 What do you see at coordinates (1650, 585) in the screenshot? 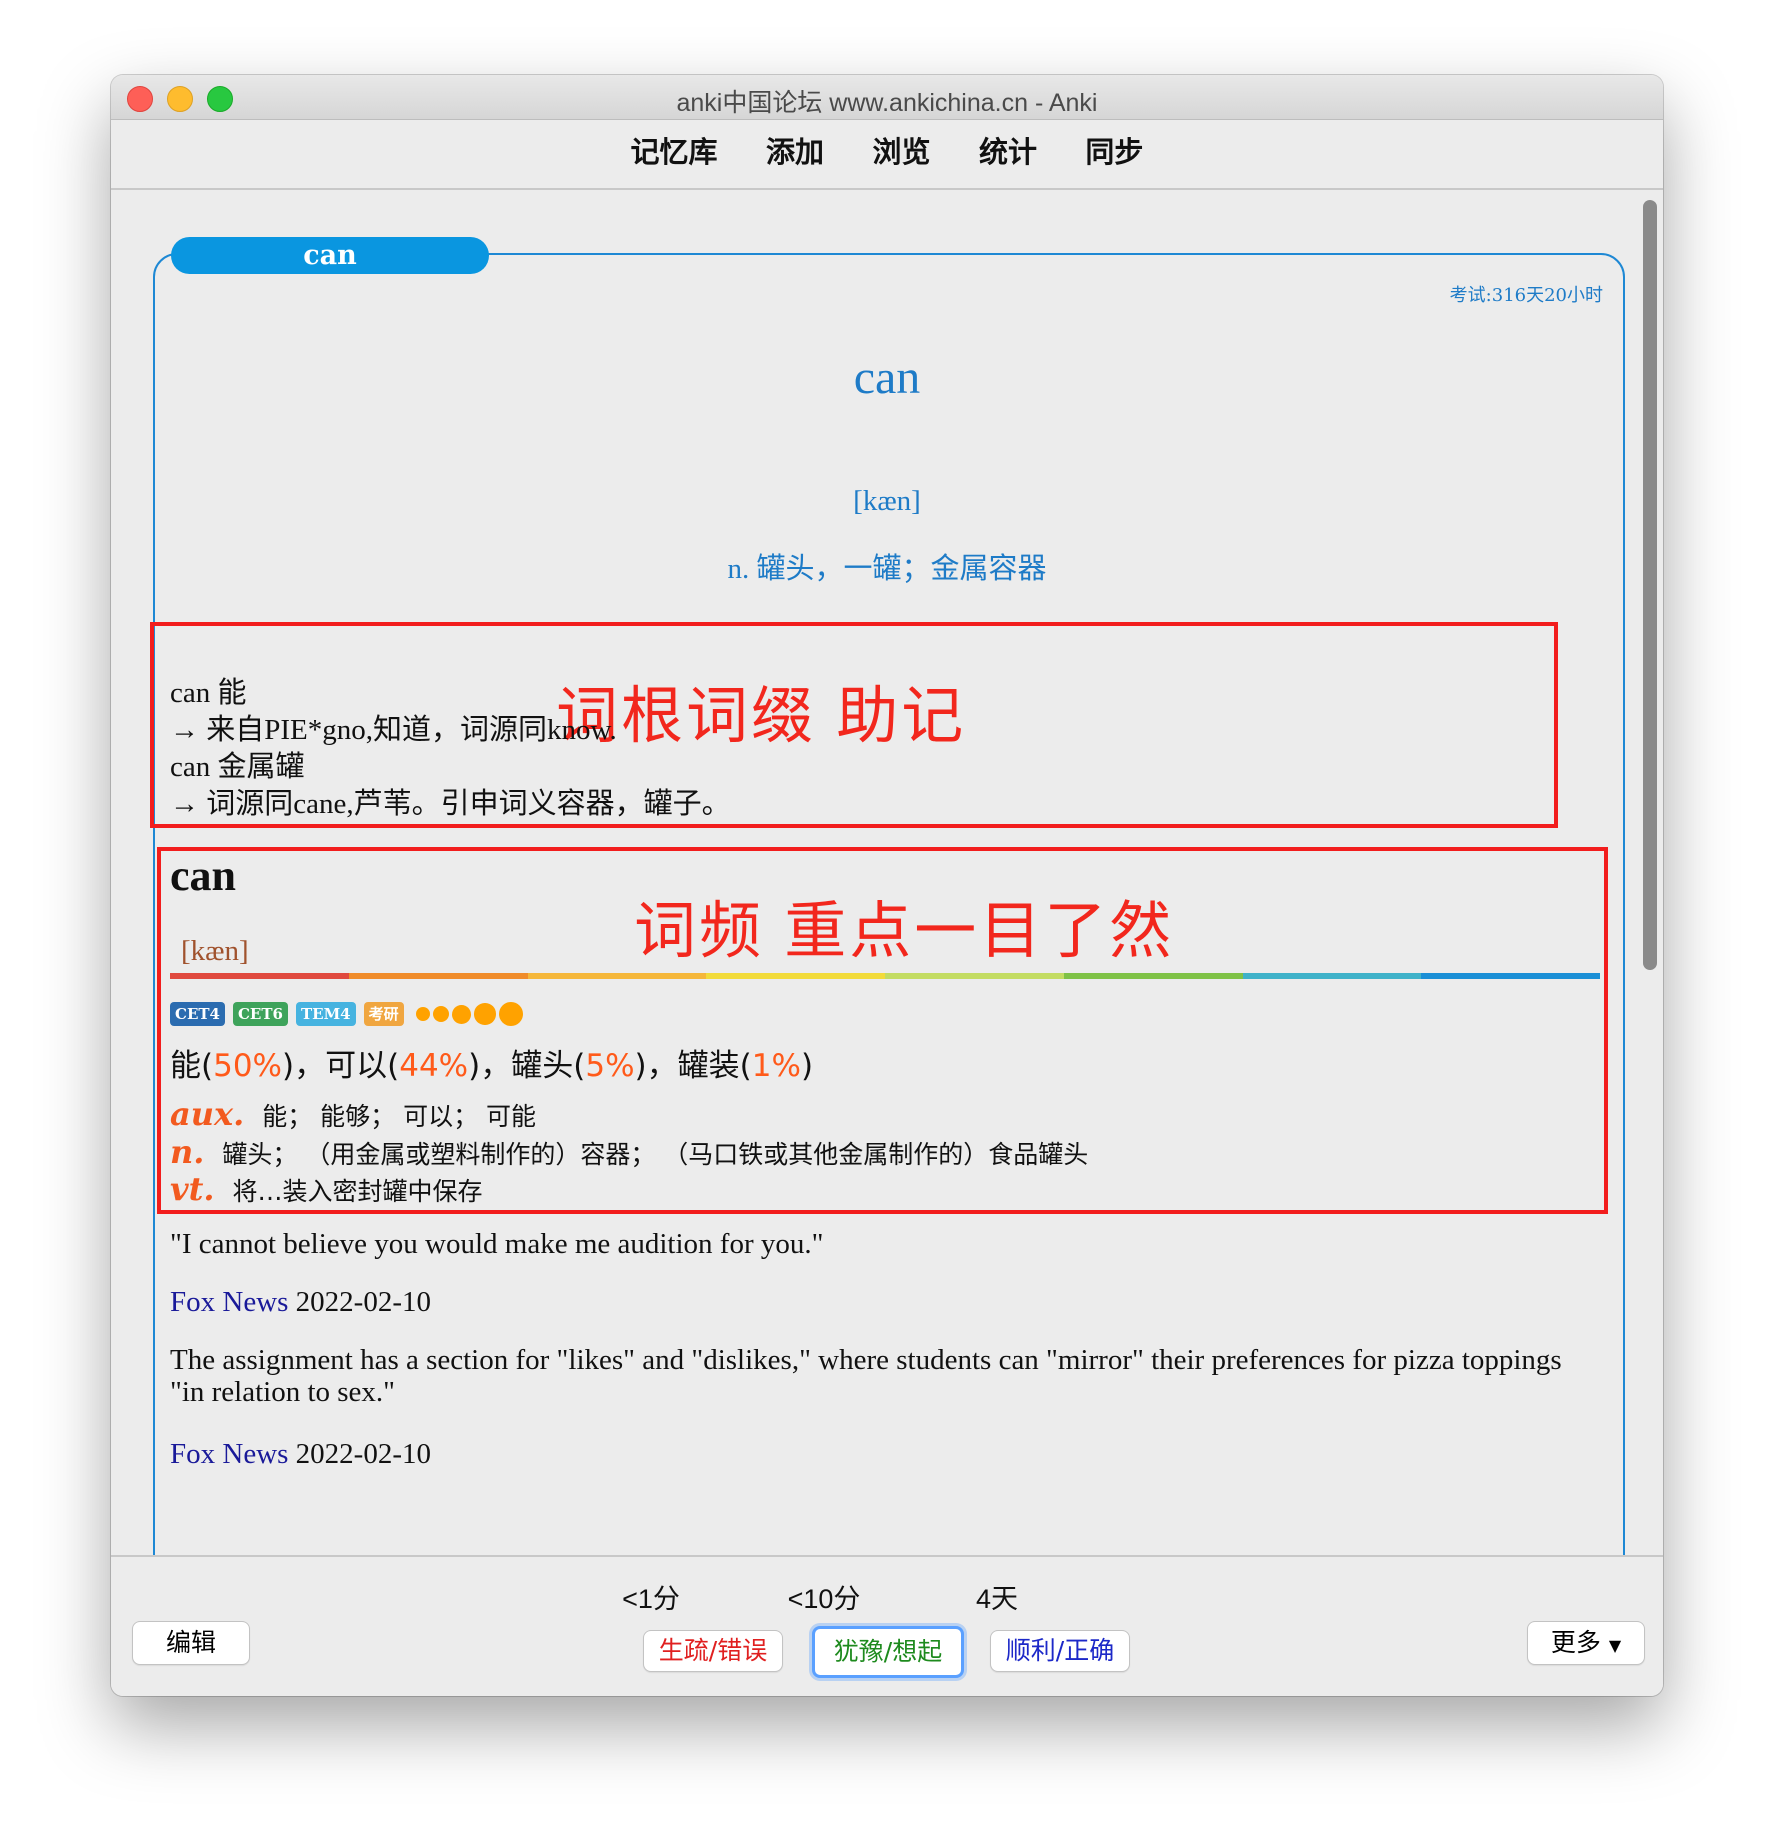
I see `vertical-scrollbar` at bounding box center [1650, 585].